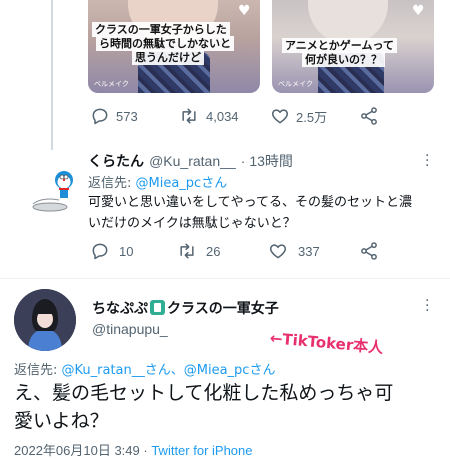  What do you see at coordinates (120, 309) in the screenshot?
I see `display-name: ちなぷぷ` at bounding box center [120, 309].